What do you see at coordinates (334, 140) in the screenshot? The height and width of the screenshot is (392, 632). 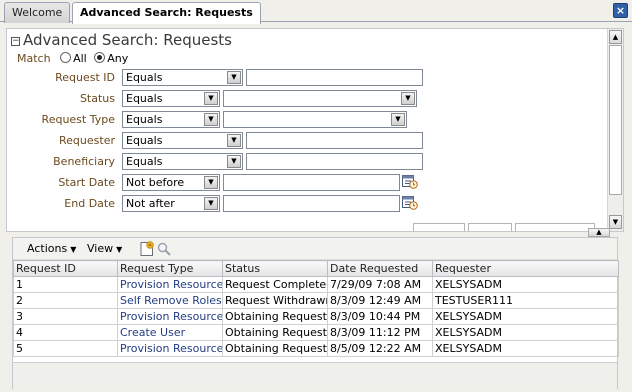 I see `requester-input` at bounding box center [334, 140].